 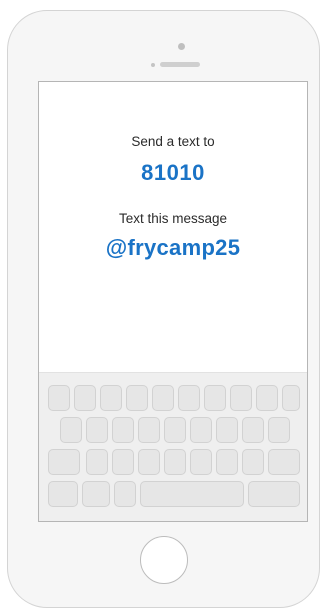 What do you see at coordinates (173, 172) in the screenshot?
I see `short-code: 81010` at bounding box center [173, 172].